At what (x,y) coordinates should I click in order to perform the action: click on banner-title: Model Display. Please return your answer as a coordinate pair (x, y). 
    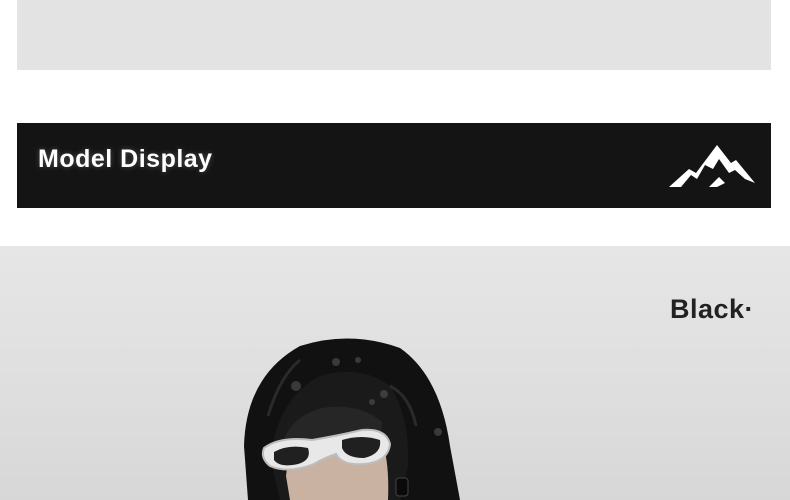
    Looking at the image, I should click on (125, 159).